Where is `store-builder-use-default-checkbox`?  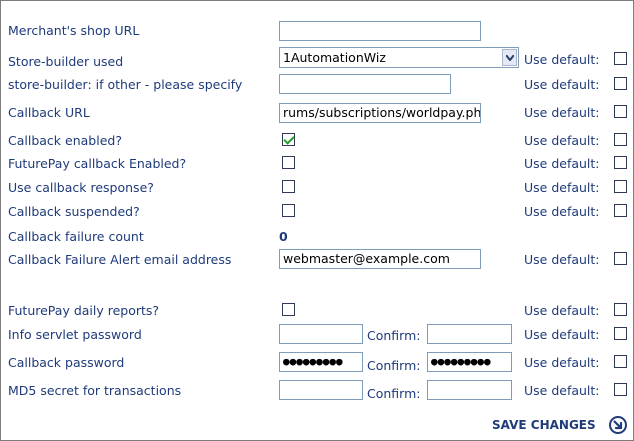 store-builder-use-default-checkbox is located at coordinates (620, 58).